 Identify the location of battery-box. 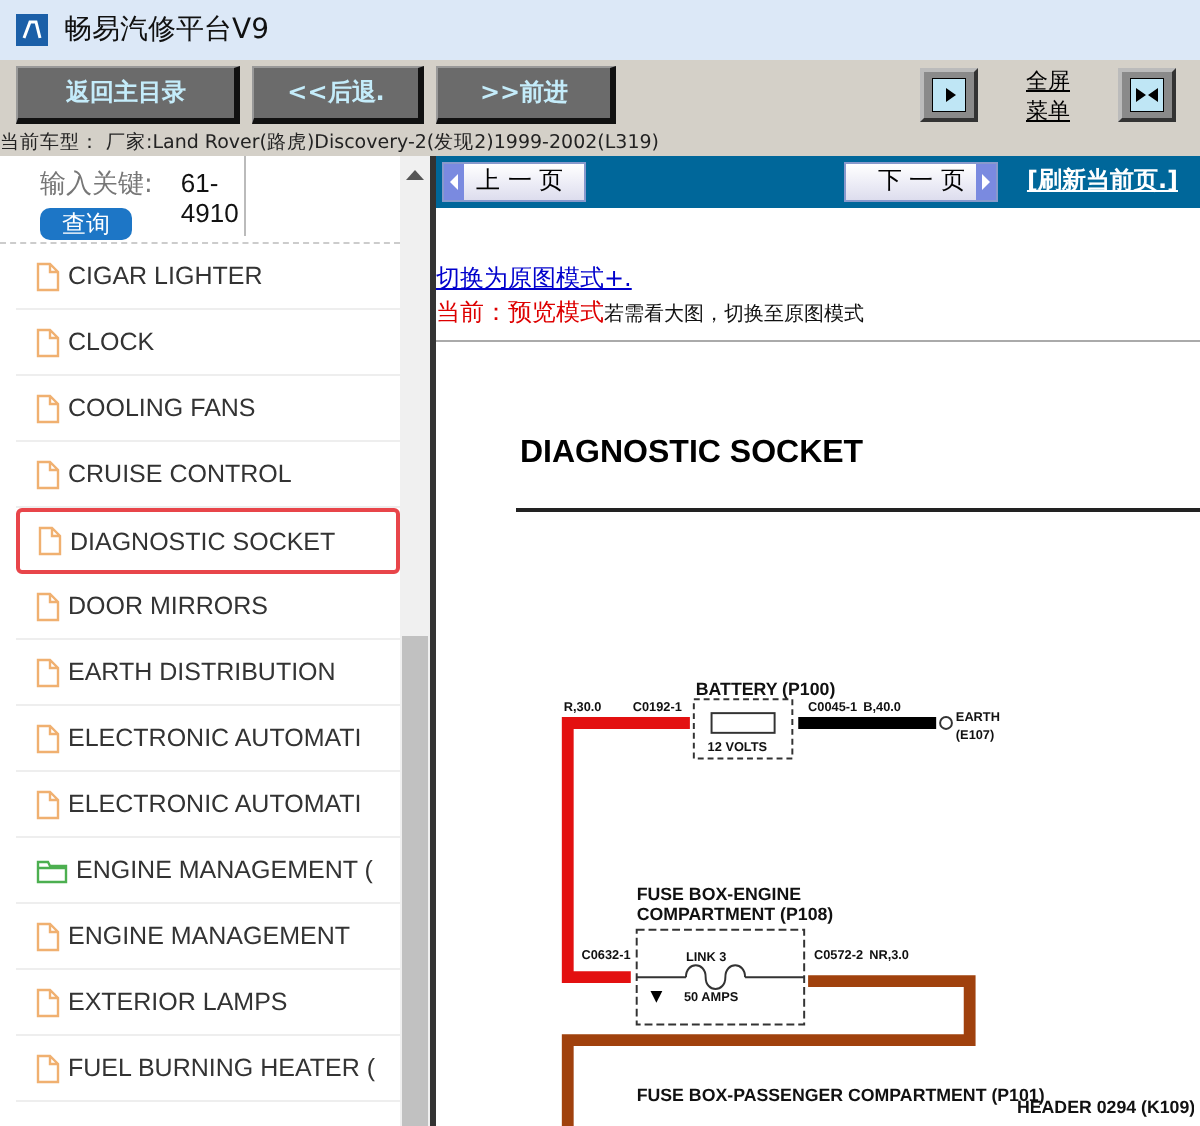
(743, 728).